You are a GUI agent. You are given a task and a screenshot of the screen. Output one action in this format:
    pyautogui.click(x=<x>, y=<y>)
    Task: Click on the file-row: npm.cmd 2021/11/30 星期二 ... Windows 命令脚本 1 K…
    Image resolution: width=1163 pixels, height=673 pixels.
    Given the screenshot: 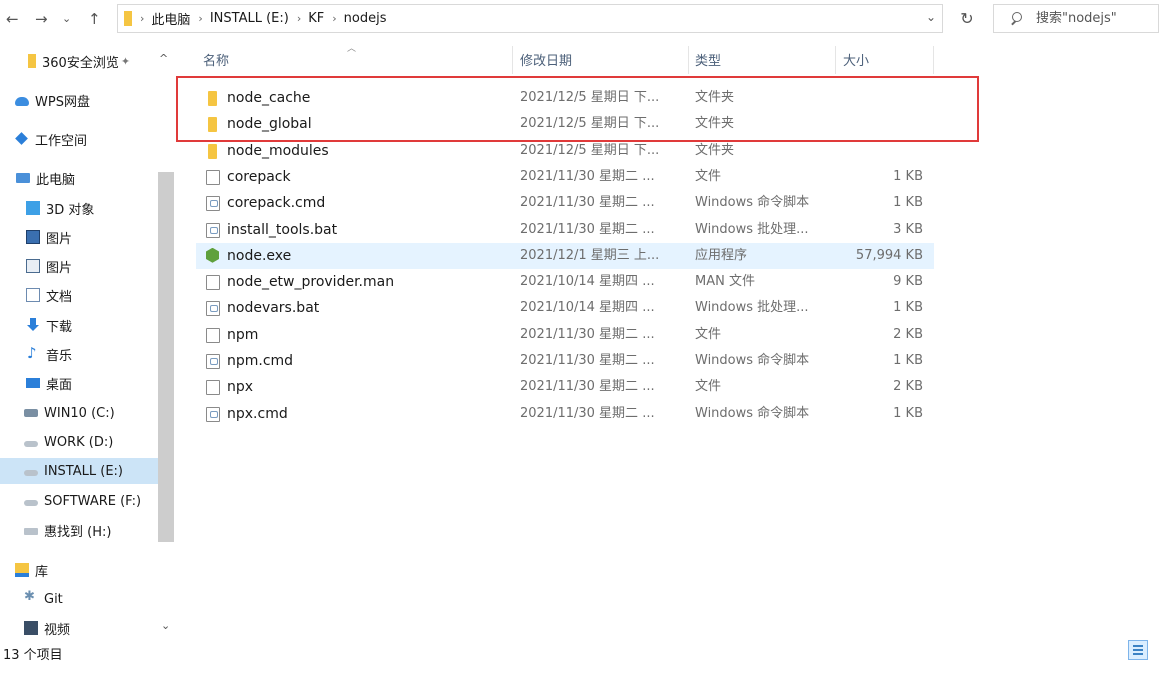 What is the action you would take?
    pyautogui.click(x=565, y=361)
    